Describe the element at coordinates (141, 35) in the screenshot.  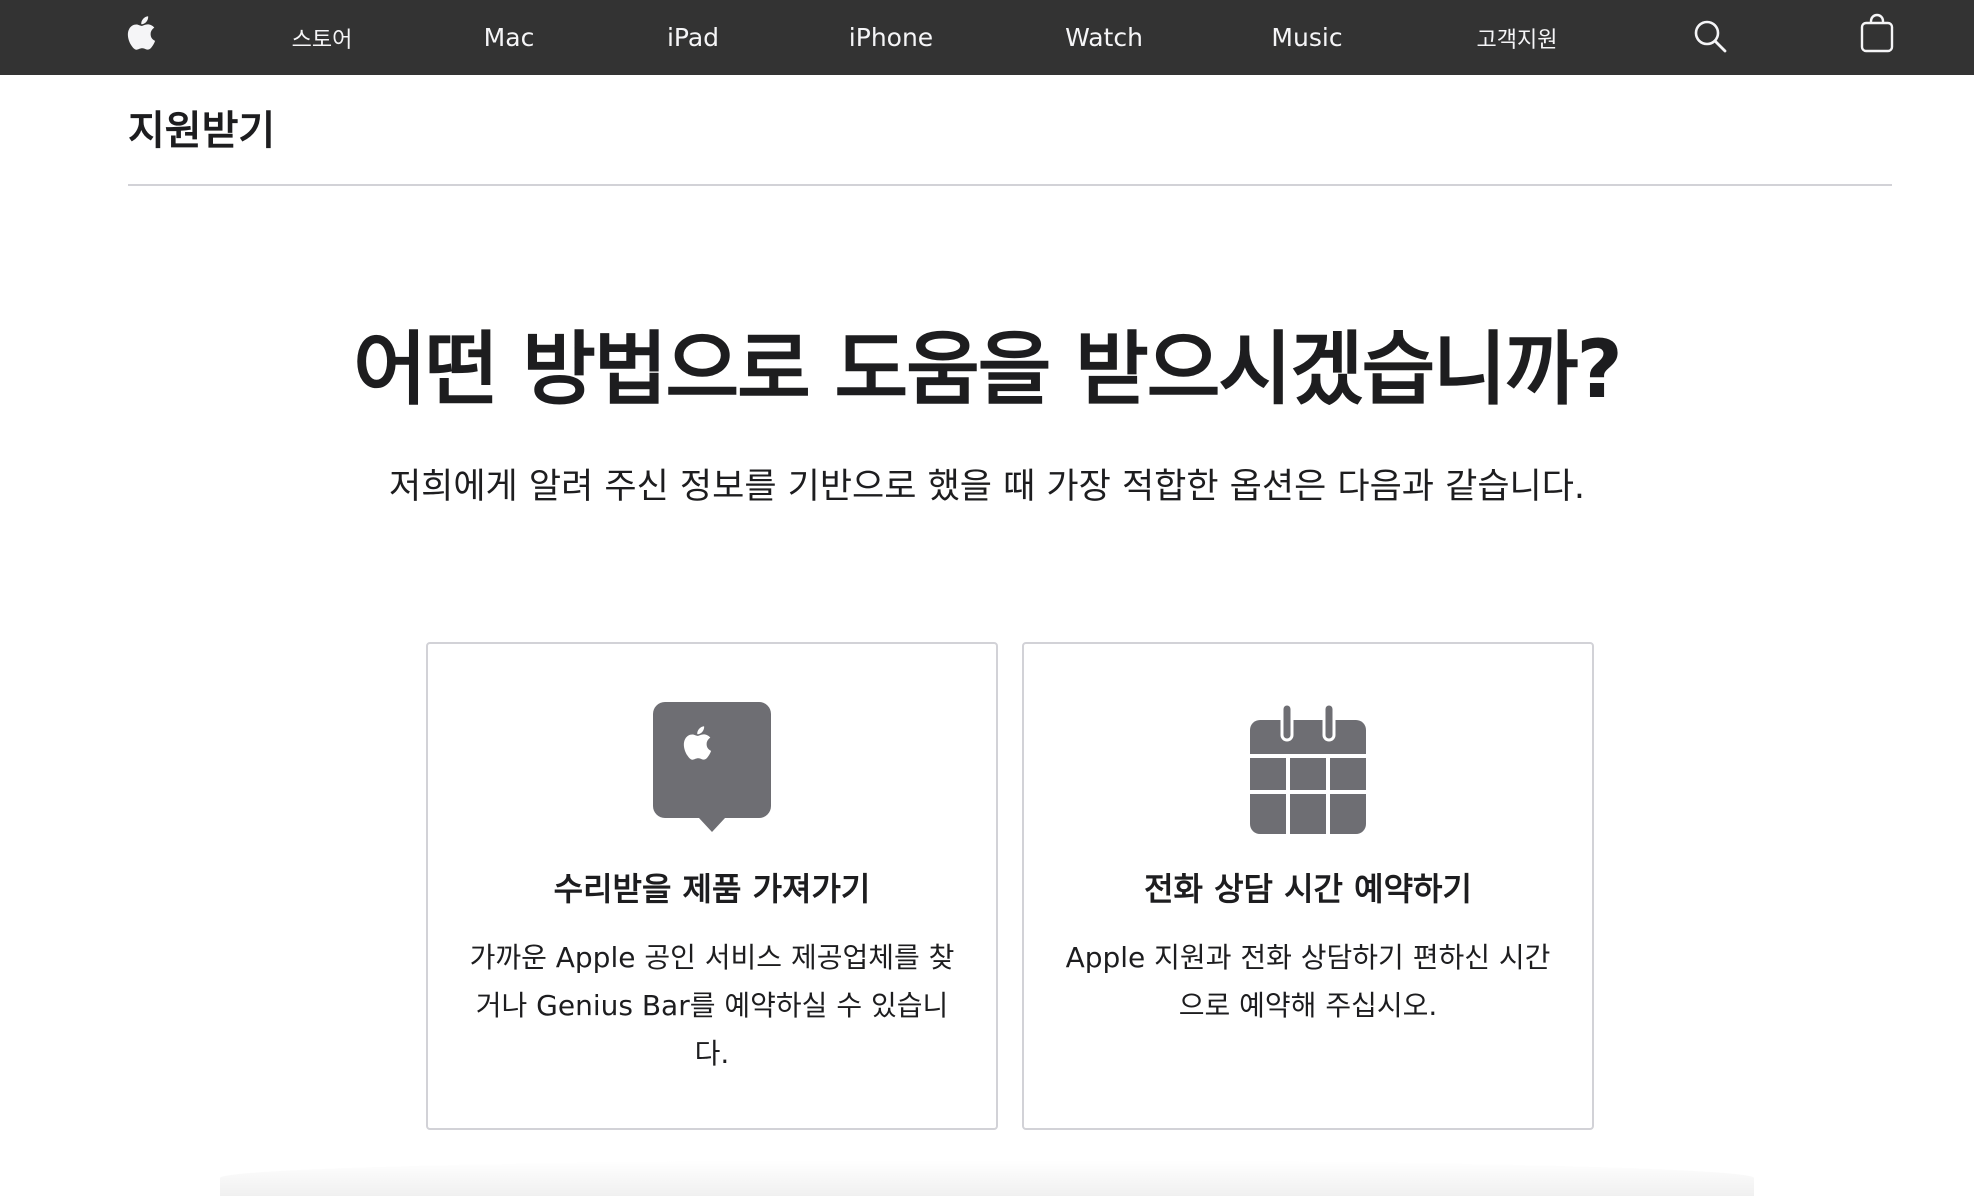
I see `apple-logo-icon` at that location.